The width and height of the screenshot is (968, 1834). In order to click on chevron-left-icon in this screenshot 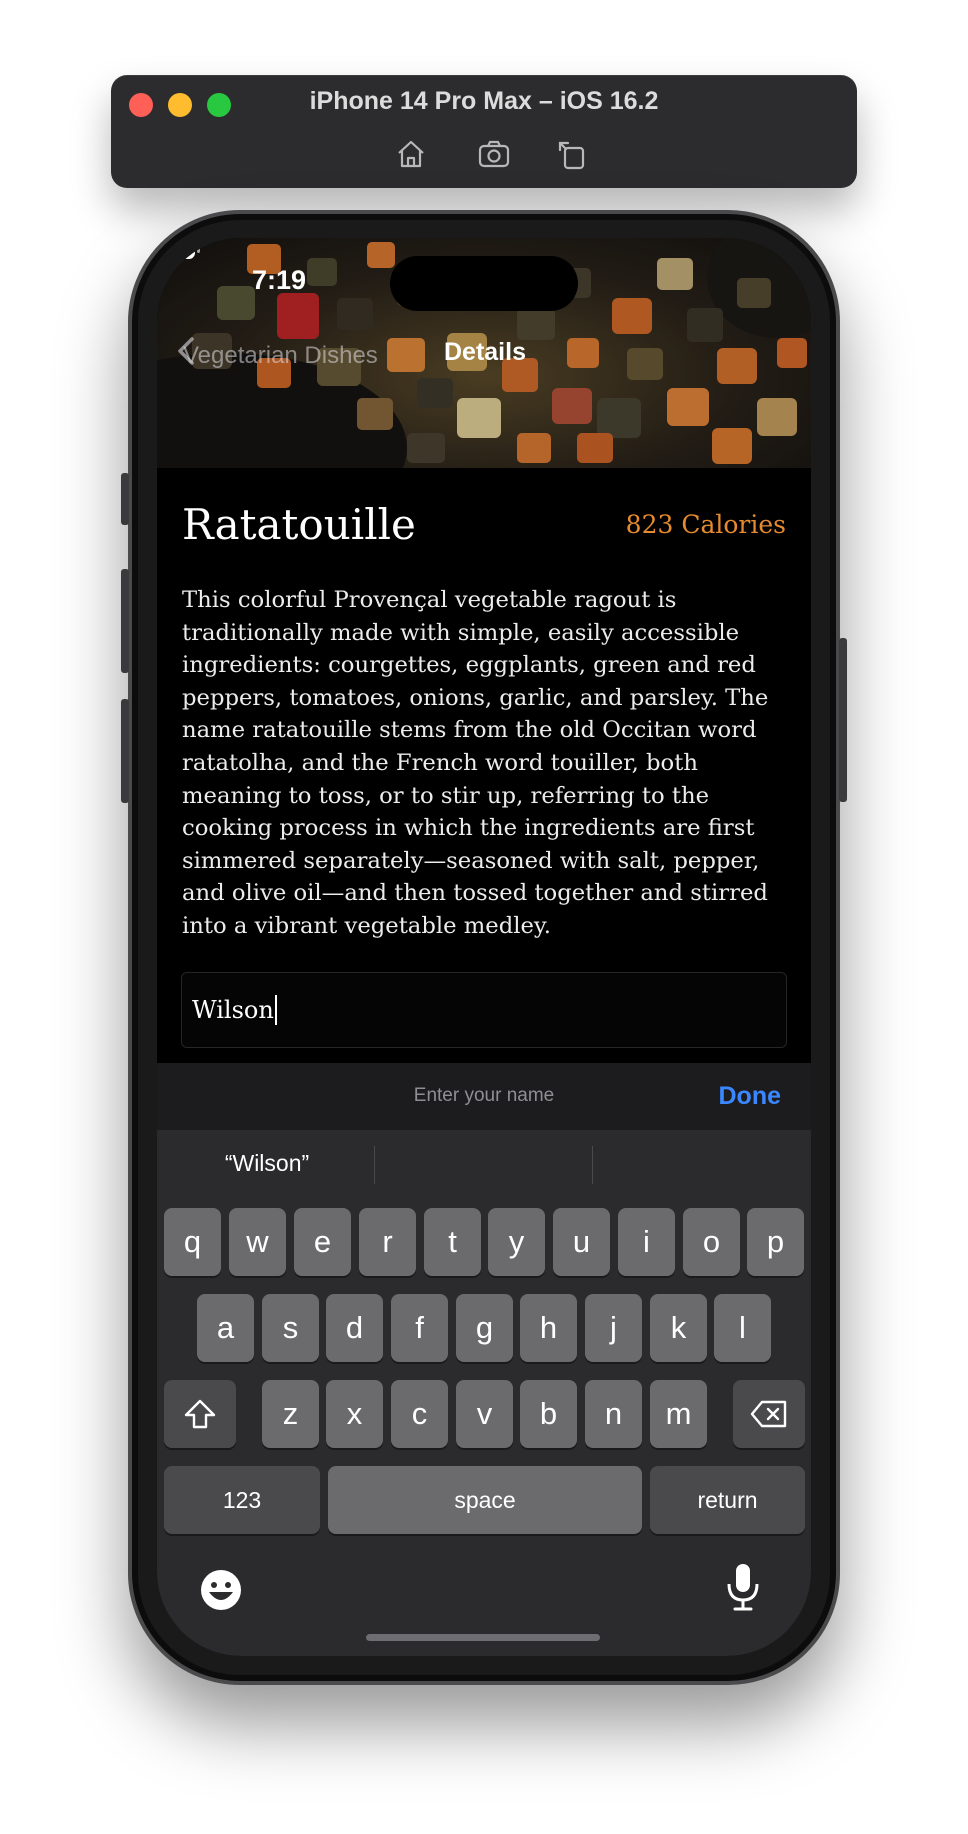, I will do `click(186, 351)`.